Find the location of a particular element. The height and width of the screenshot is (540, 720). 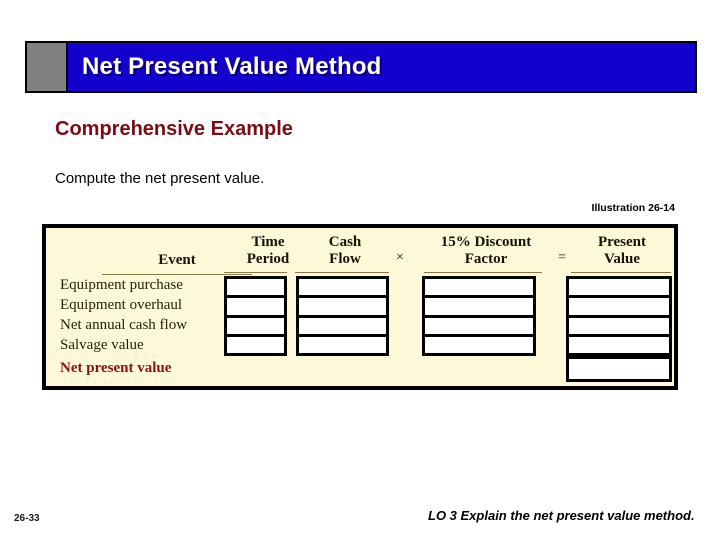

input-boxes-cash-flow is located at coordinates (342, 316).